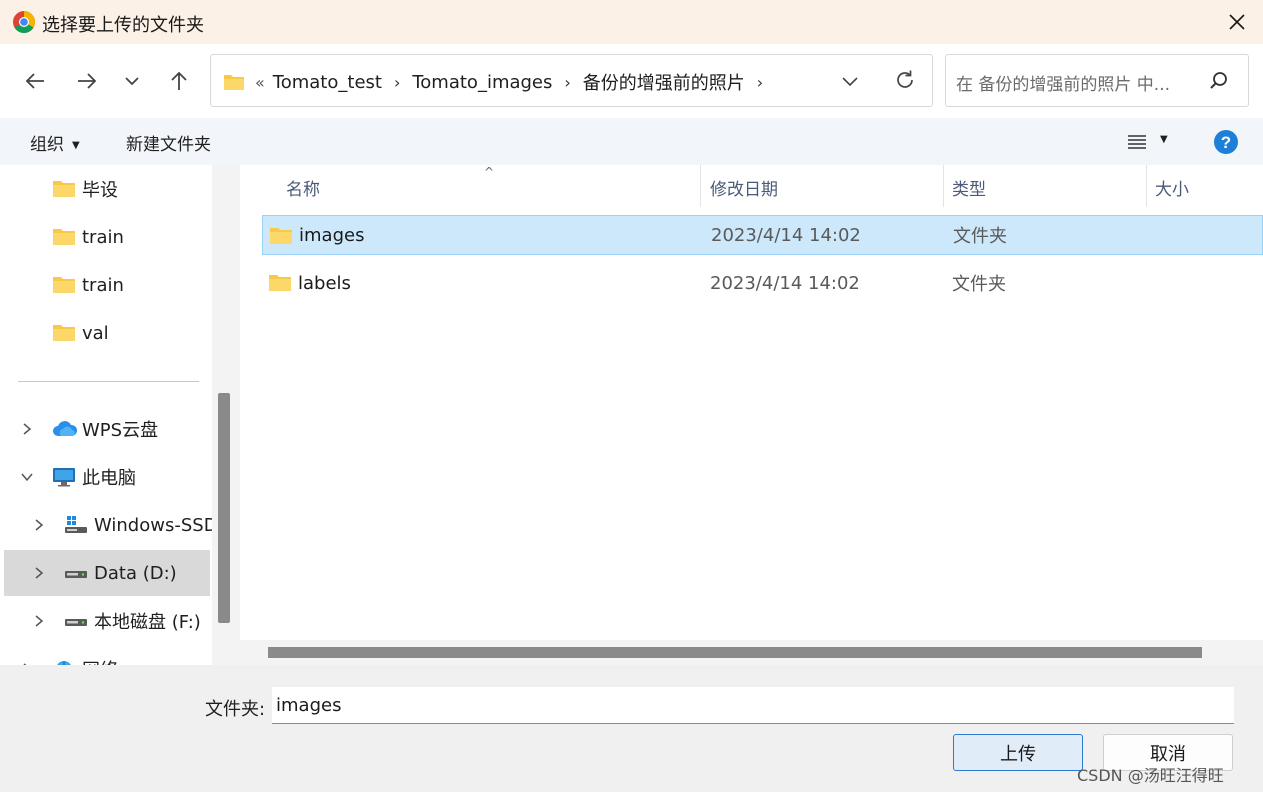 Image resolution: width=1263 pixels, height=792 pixels. What do you see at coordinates (147, 622) in the screenshot?
I see `nav-label: 本地磁盘 (F:)` at bounding box center [147, 622].